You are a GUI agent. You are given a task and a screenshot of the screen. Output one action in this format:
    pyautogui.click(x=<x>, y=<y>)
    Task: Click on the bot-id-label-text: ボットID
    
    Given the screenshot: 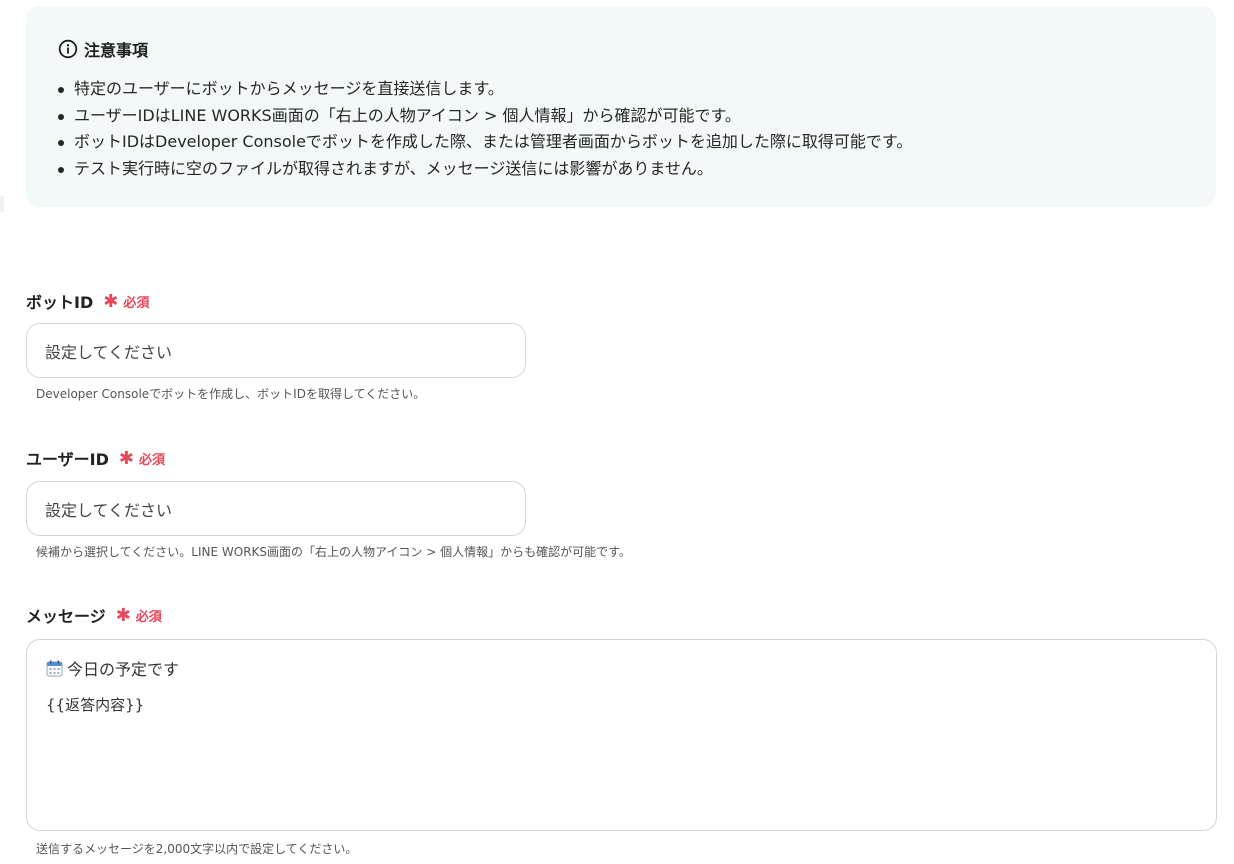 What is the action you would take?
    pyautogui.click(x=60, y=302)
    